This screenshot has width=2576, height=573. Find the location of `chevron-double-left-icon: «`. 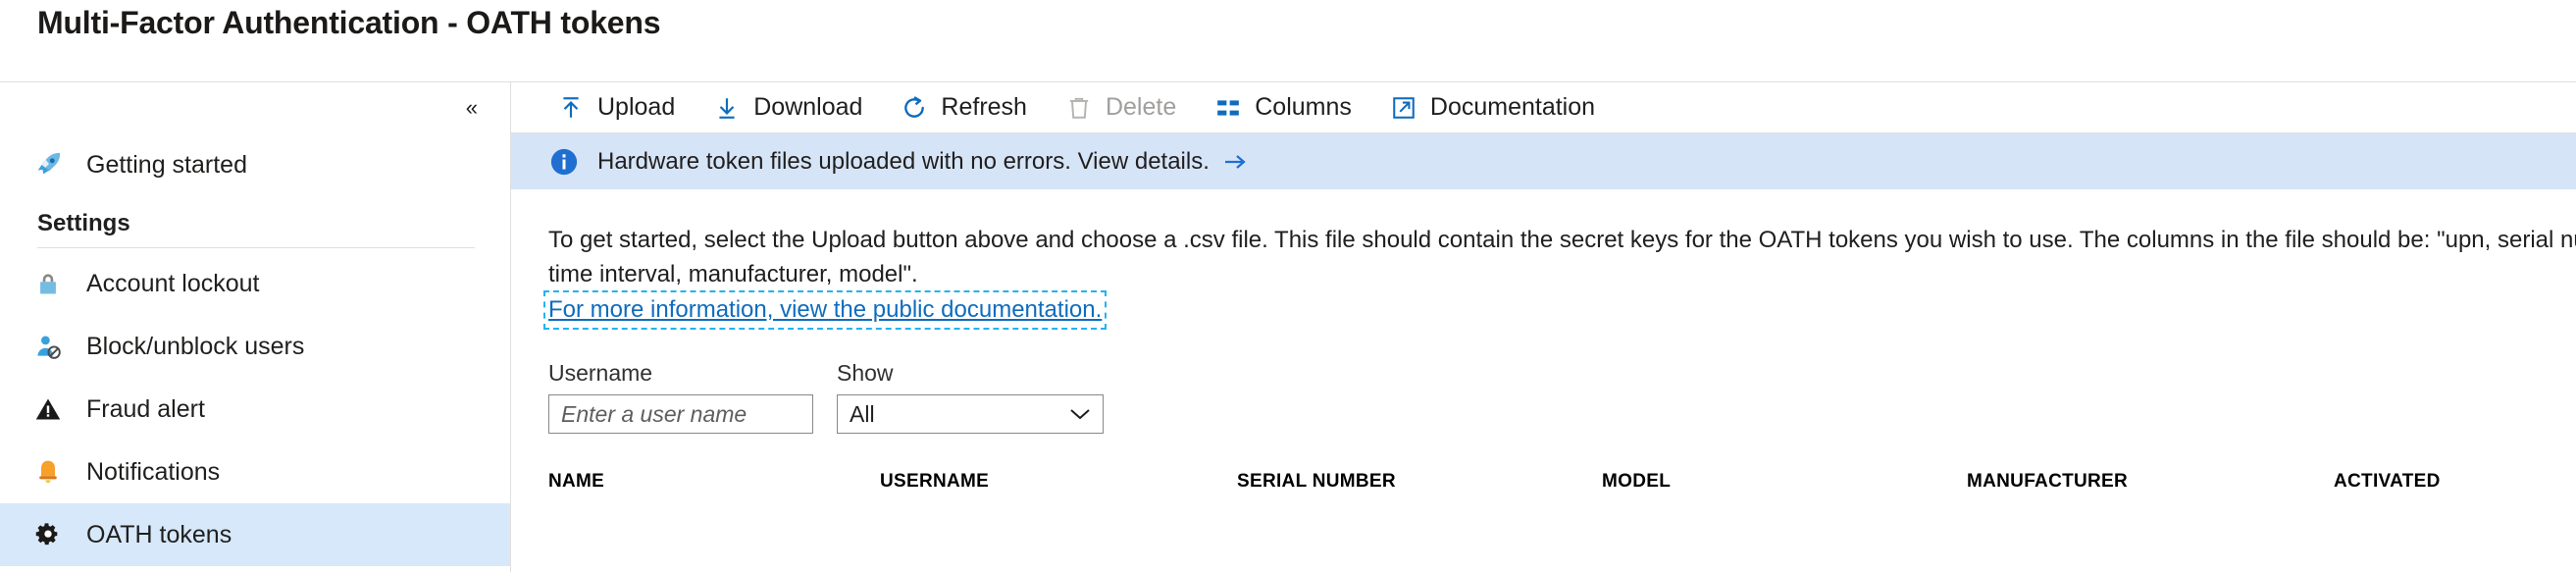

chevron-double-left-icon: « is located at coordinates (472, 108).